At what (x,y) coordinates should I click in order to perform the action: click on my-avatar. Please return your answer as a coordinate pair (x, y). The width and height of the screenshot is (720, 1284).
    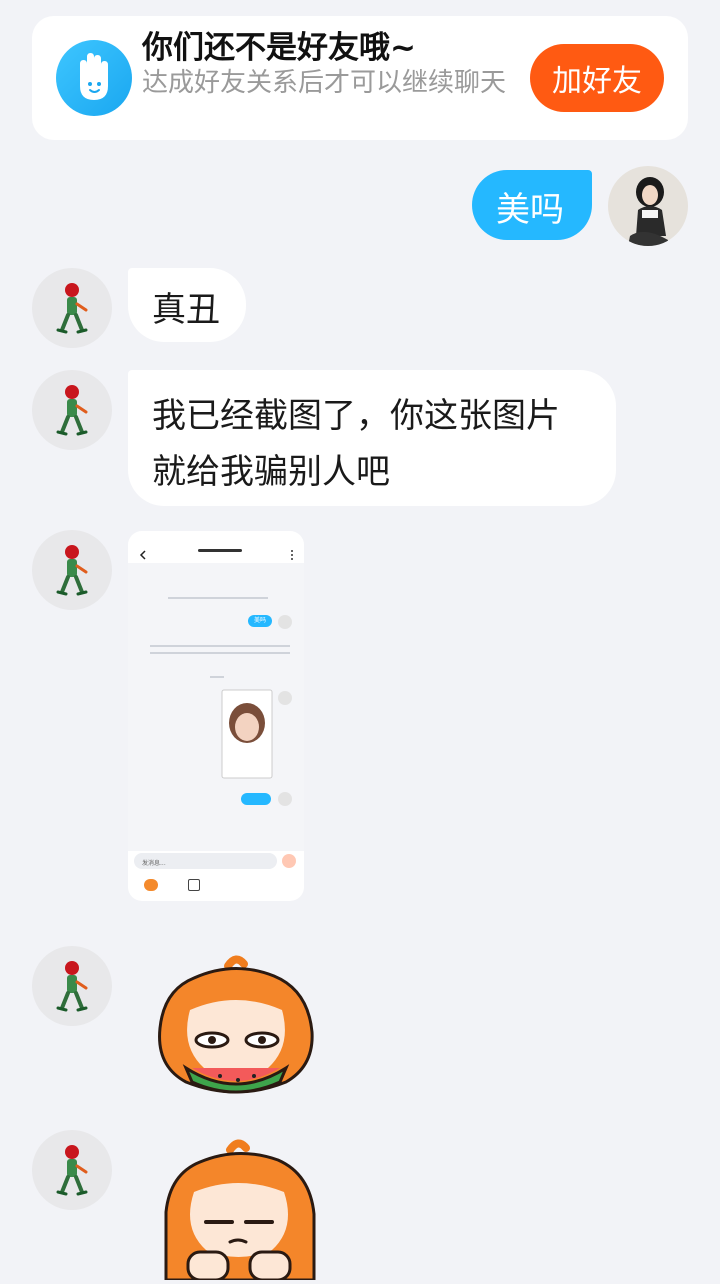
    Looking at the image, I should click on (648, 206).